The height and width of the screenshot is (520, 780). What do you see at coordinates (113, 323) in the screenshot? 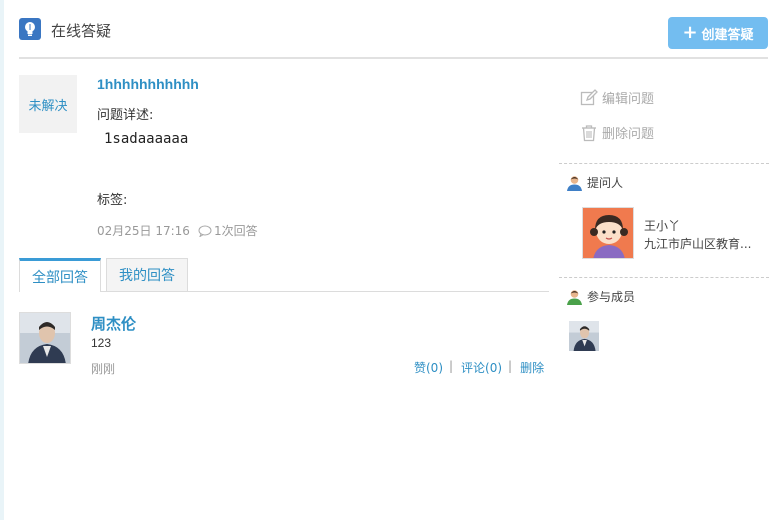
I see `answerer-name: 周杰伦` at bounding box center [113, 323].